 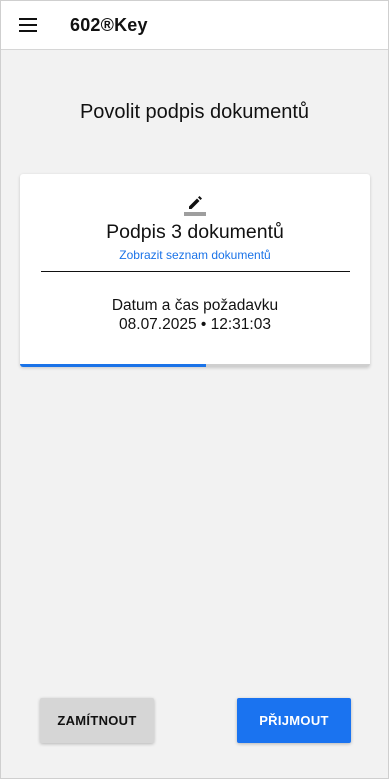 I want to click on timeout-progress-bar, so click(x=195, y=365).